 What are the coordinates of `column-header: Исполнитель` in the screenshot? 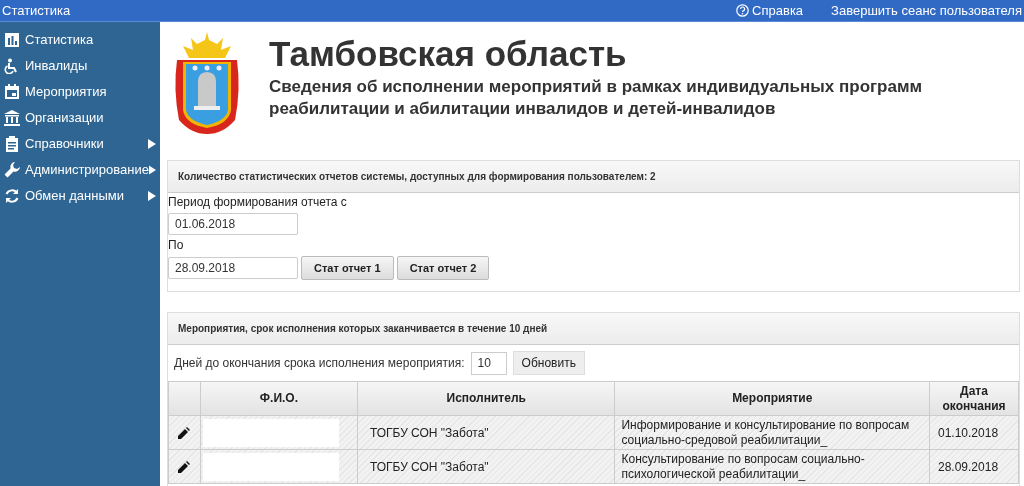 It's located at (486, 398).